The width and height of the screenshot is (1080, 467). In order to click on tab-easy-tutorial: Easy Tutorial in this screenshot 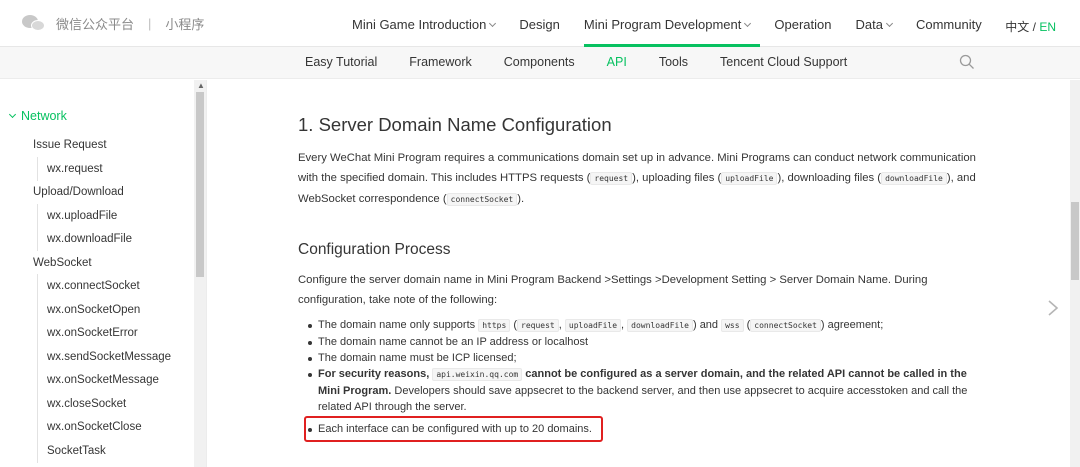, I will do `click(341, 63)`.